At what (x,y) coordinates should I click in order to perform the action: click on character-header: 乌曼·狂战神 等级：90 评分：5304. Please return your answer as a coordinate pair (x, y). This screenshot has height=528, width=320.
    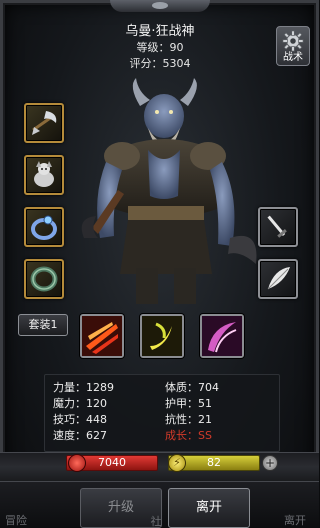
    Looking at the image, I should click on (160, 48).